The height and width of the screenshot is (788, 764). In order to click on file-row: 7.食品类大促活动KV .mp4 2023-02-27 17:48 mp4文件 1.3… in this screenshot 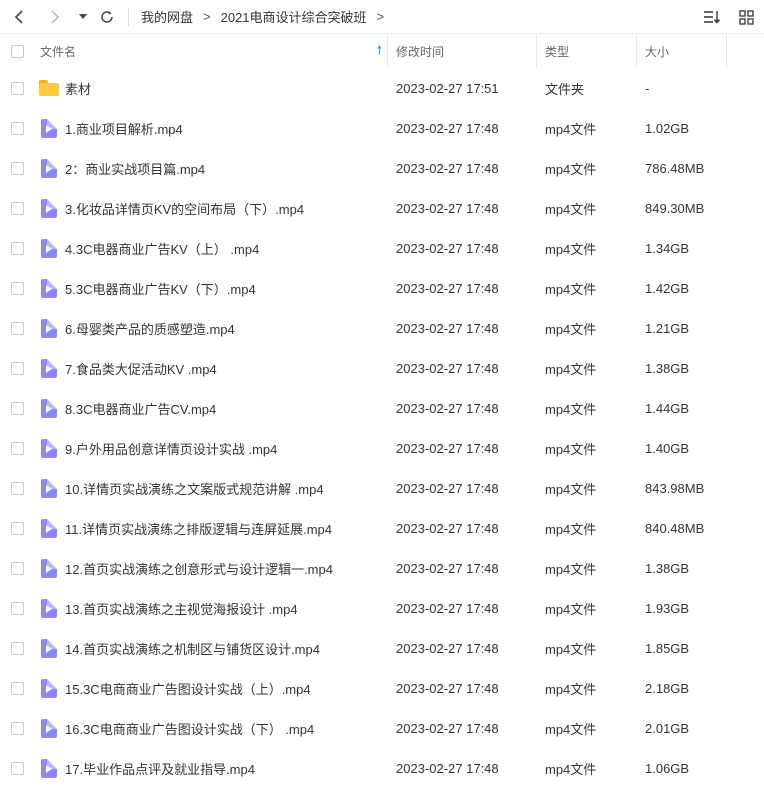, I will do `click(382, 368)`.